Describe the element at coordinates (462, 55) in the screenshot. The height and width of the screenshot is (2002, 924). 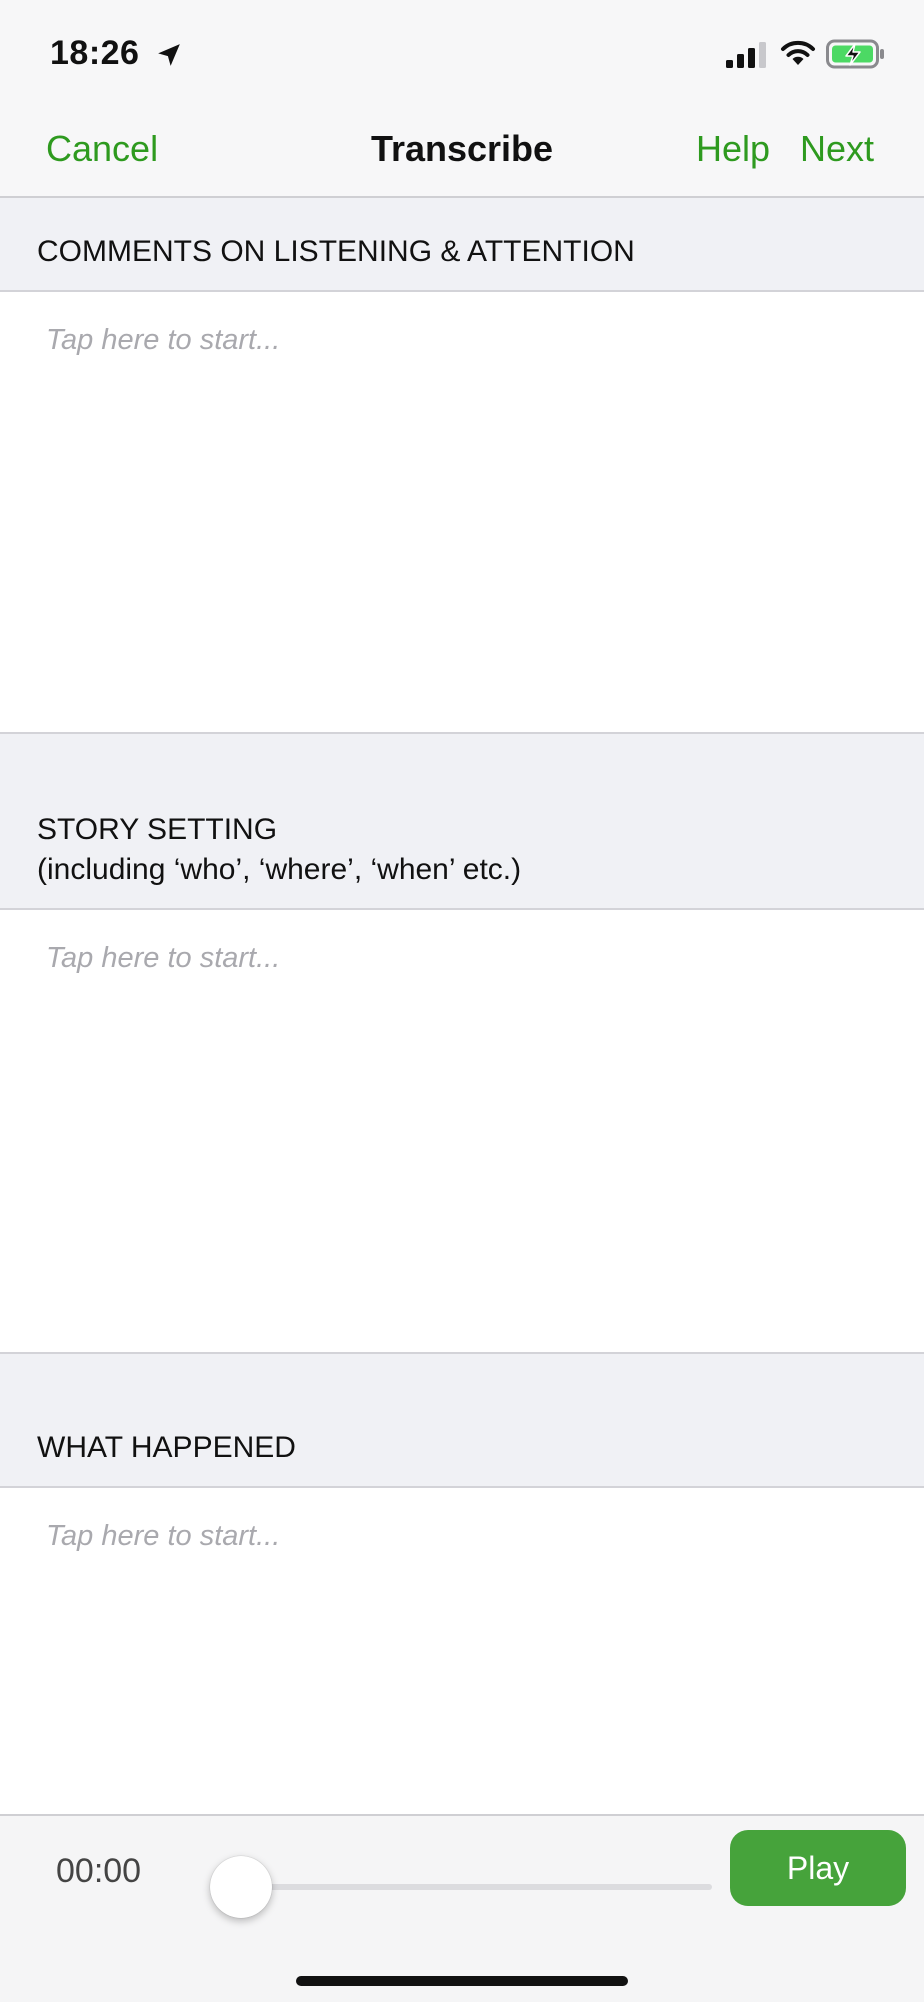
I see `status-bar: 18:26` at that location.